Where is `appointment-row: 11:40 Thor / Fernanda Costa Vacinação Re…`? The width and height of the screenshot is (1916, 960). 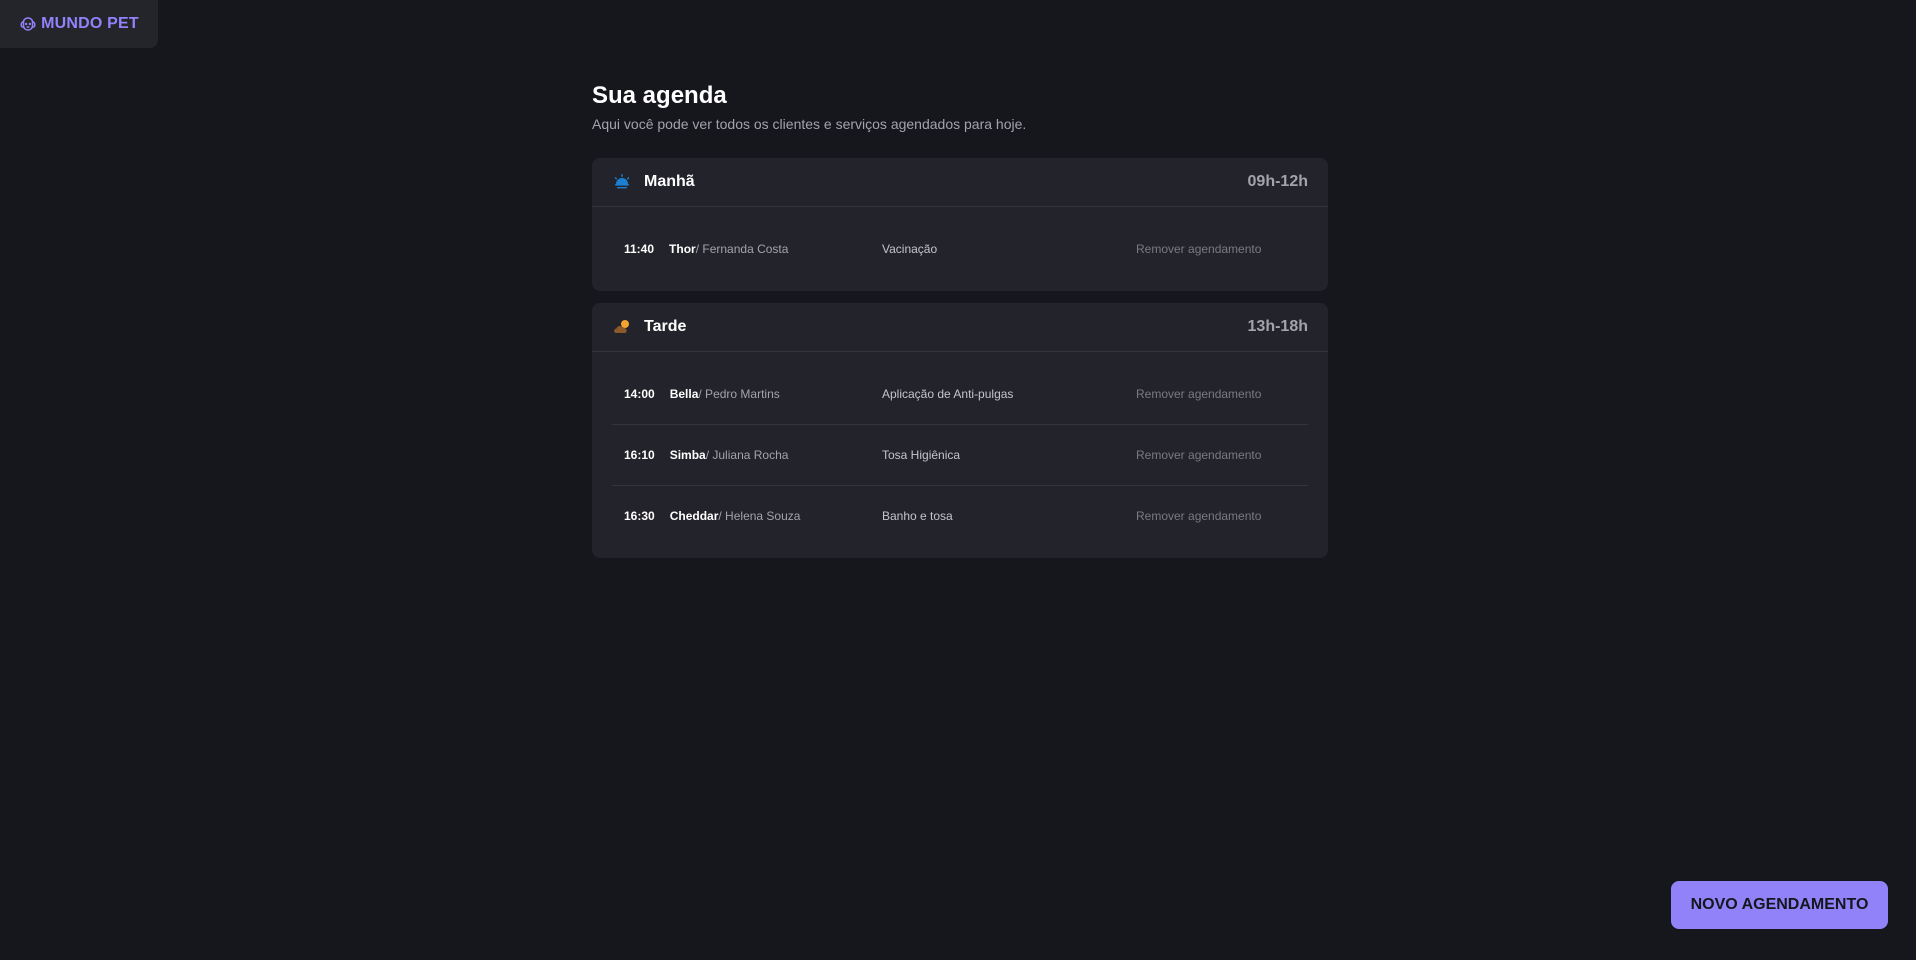
appointment-row: 11:40 Thor / Fernanda Costa Vacinação Re… is located at coordinates (960, 249).